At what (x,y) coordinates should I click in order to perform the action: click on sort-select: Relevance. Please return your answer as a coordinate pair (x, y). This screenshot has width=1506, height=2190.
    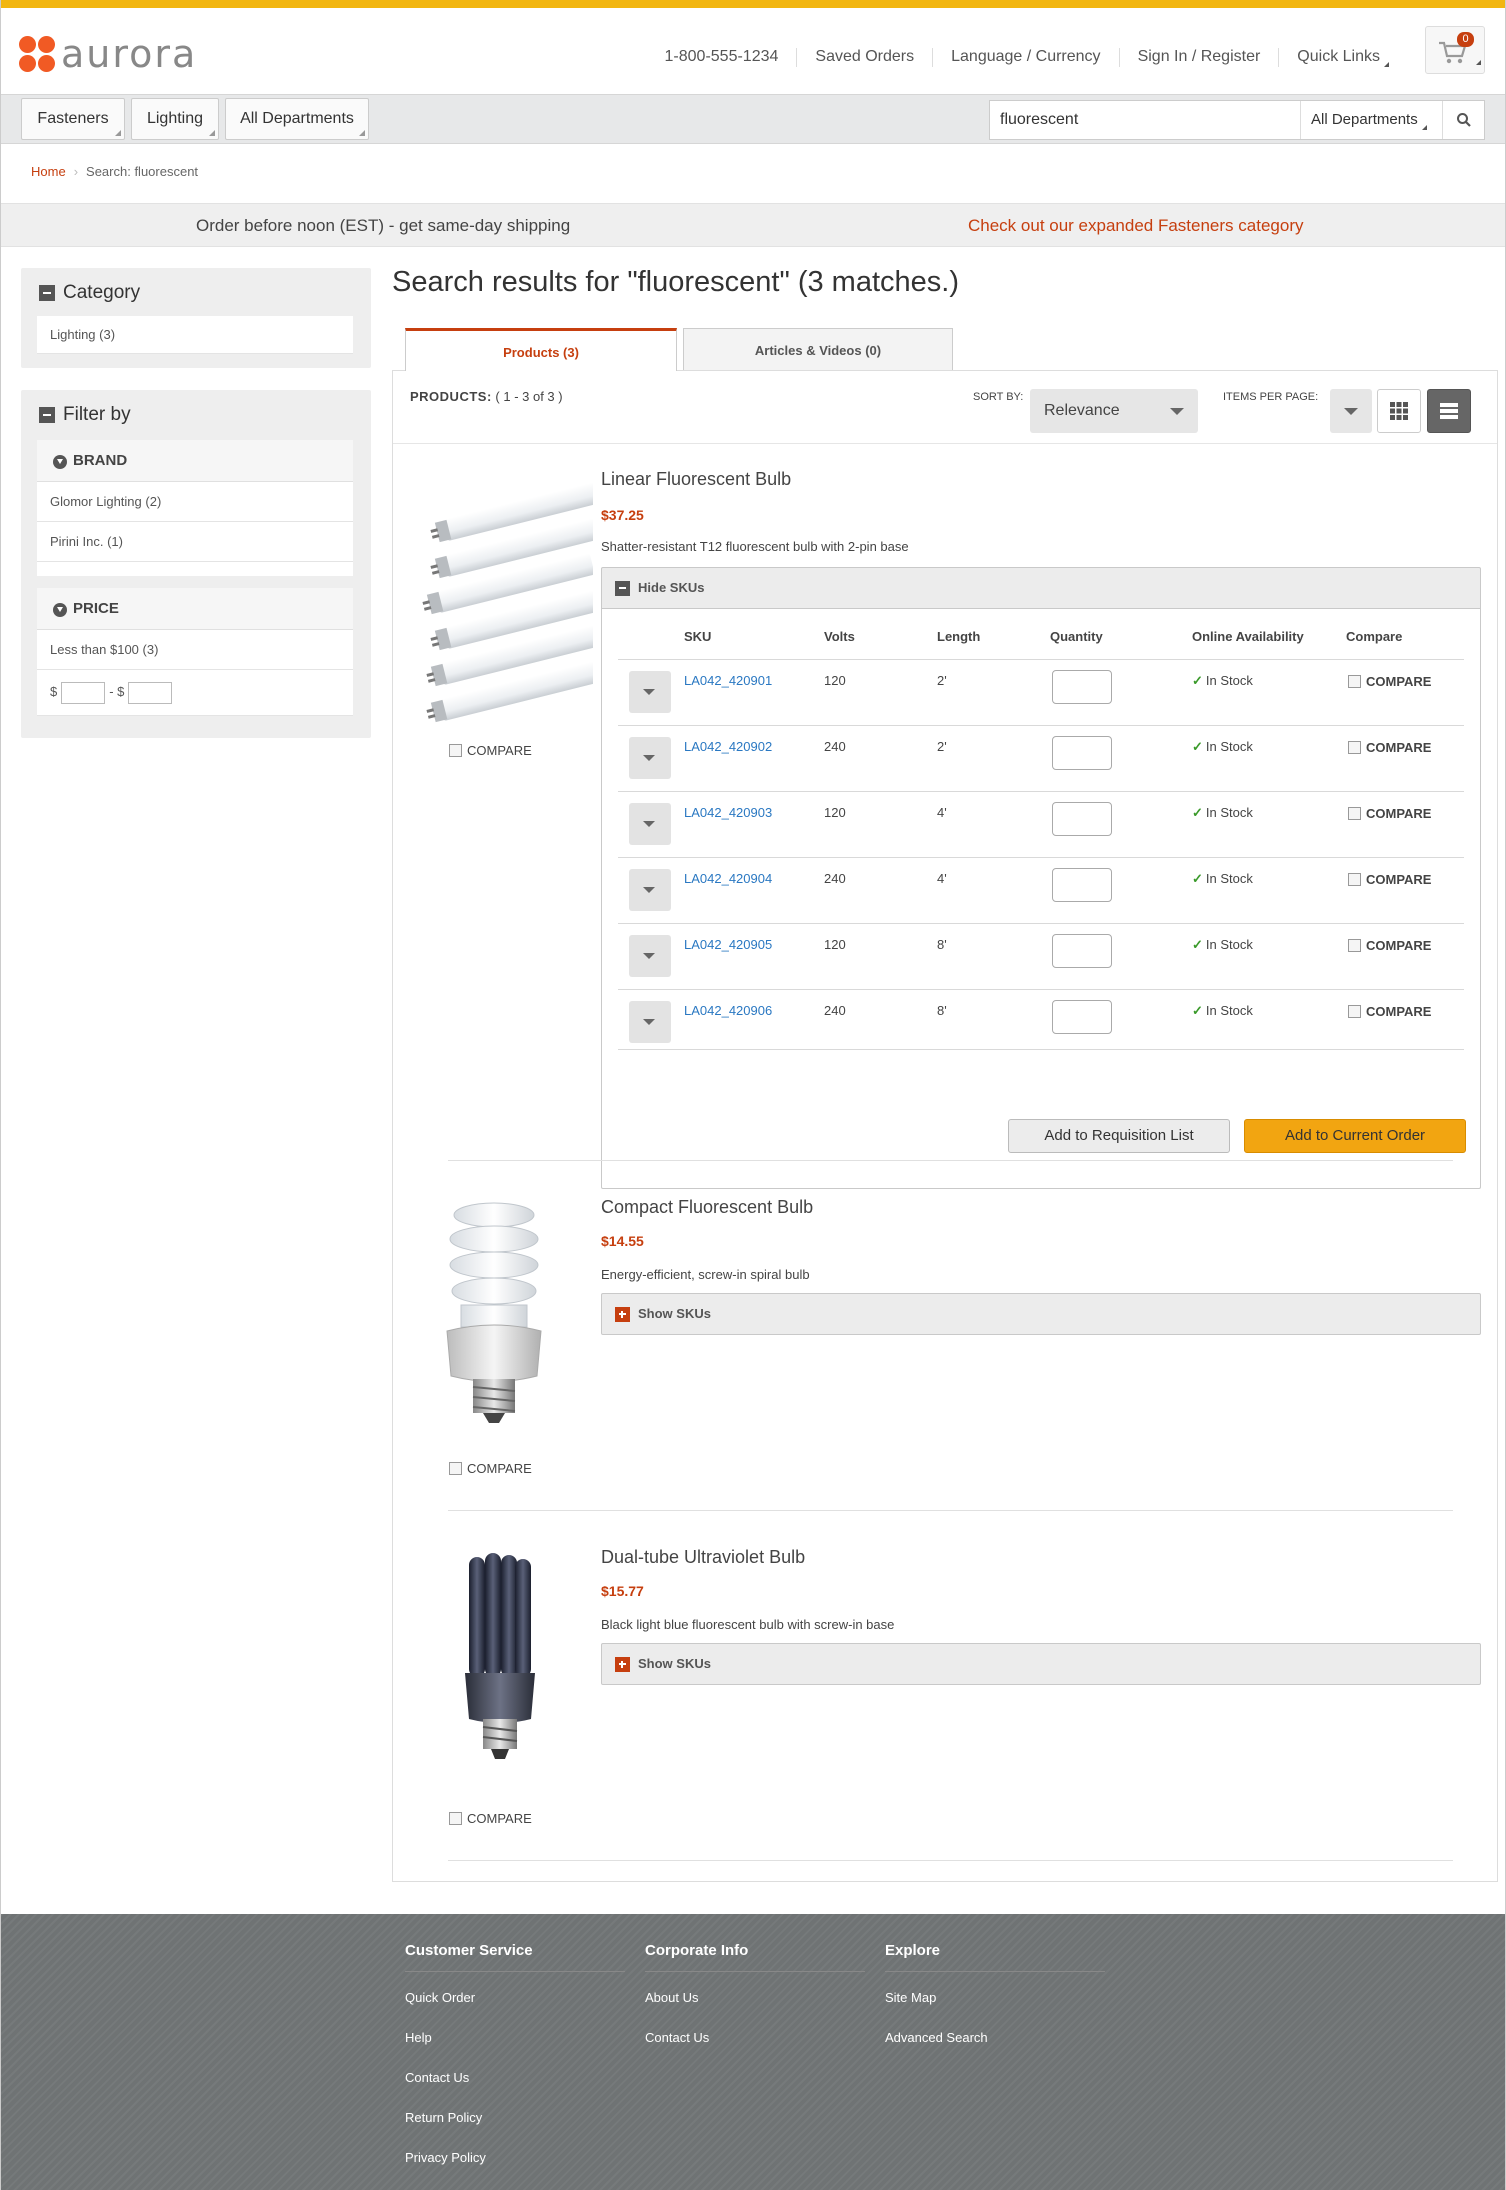
    Looking at the image, I should click on (1114, 411).